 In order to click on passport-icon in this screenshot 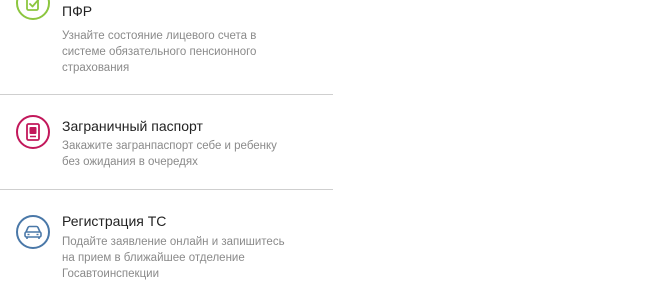, I will do `click(33, 132)`.